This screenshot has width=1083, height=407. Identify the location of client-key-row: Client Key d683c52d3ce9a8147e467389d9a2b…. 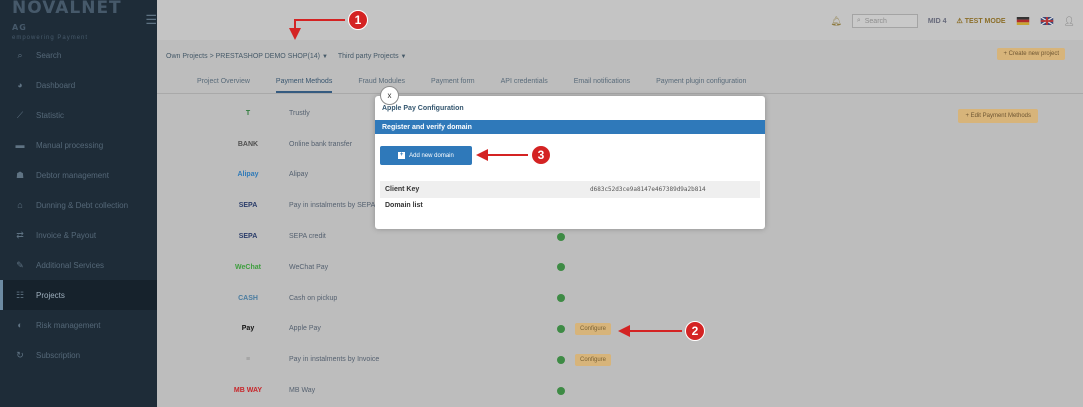
(570, 189).